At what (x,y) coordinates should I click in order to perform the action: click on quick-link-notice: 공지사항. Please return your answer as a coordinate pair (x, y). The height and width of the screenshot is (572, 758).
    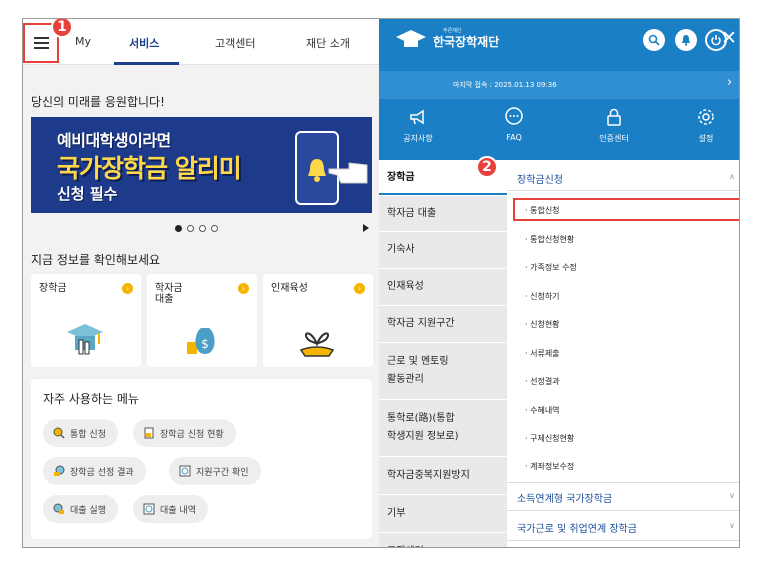
    Looking at the image, I should click on (418, 125).